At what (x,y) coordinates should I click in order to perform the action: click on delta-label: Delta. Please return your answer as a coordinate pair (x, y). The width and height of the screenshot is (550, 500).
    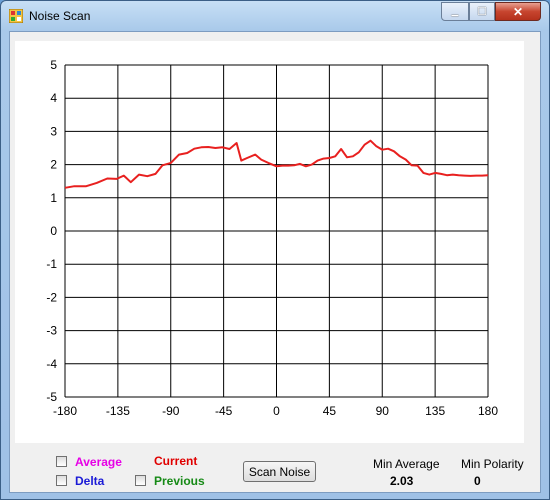
    Looking at the image, I should click on (90, 481).